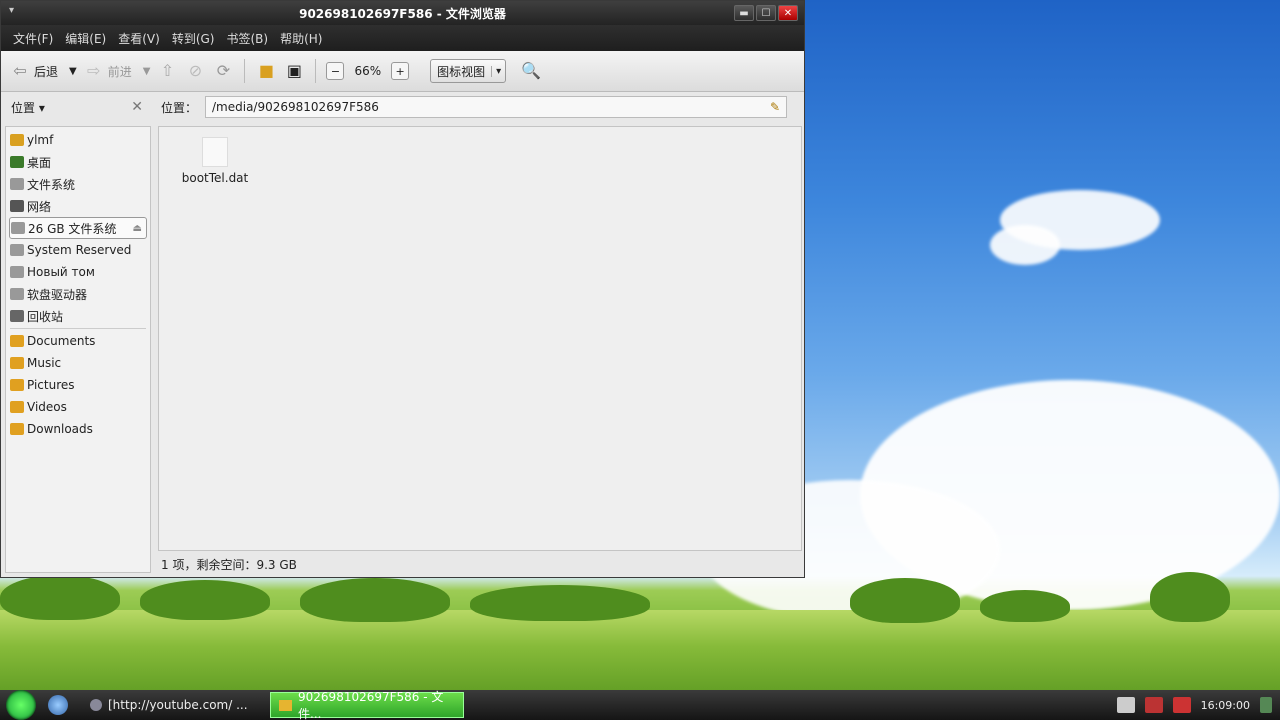  What do you see at coordinates (78, 385) in the screenshot?
I see `sidebar-item-pictures: Pictures` at bounding box center [78, 385].